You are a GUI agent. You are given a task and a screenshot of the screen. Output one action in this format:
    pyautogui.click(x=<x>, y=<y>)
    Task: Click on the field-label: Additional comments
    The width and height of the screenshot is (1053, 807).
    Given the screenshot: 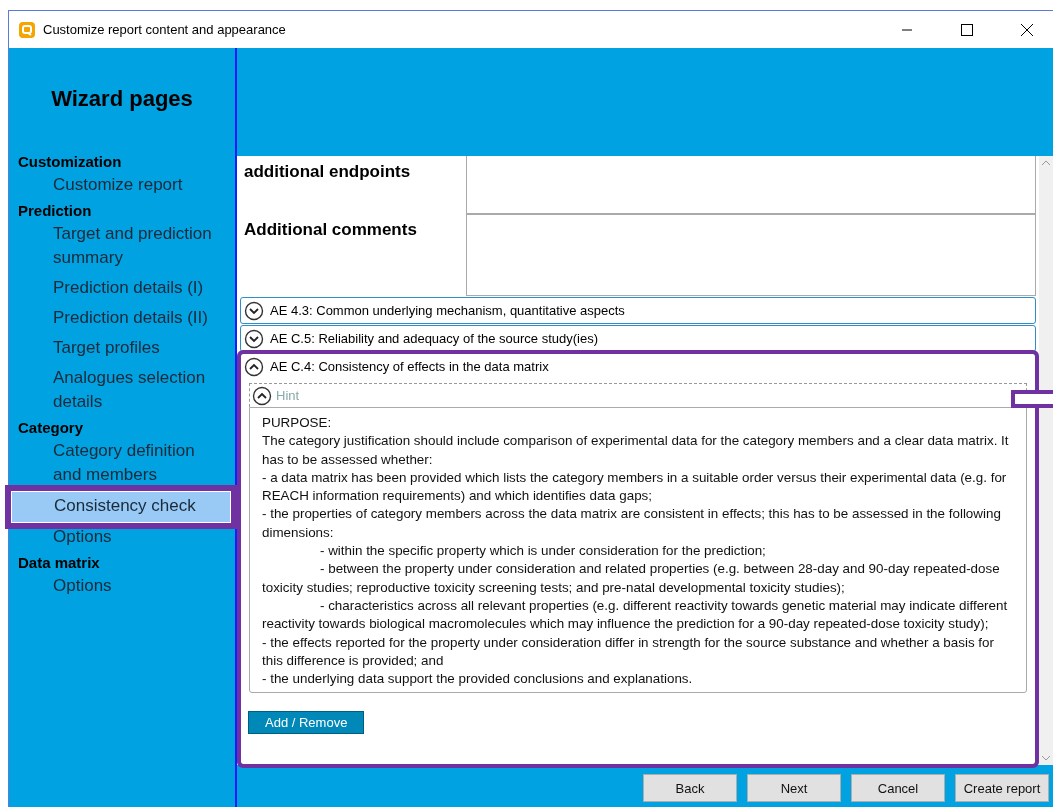 What is the action you would take?
    pyautogui.click(x=330, y=230)
    